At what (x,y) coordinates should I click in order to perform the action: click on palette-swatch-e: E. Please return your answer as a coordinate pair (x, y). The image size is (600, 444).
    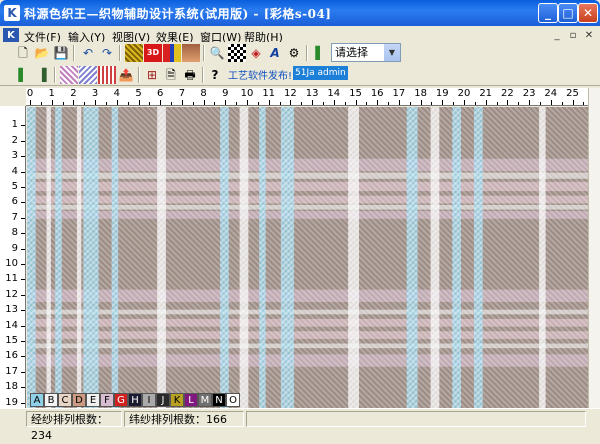
    Looking at the image, I should click on (93, 400).